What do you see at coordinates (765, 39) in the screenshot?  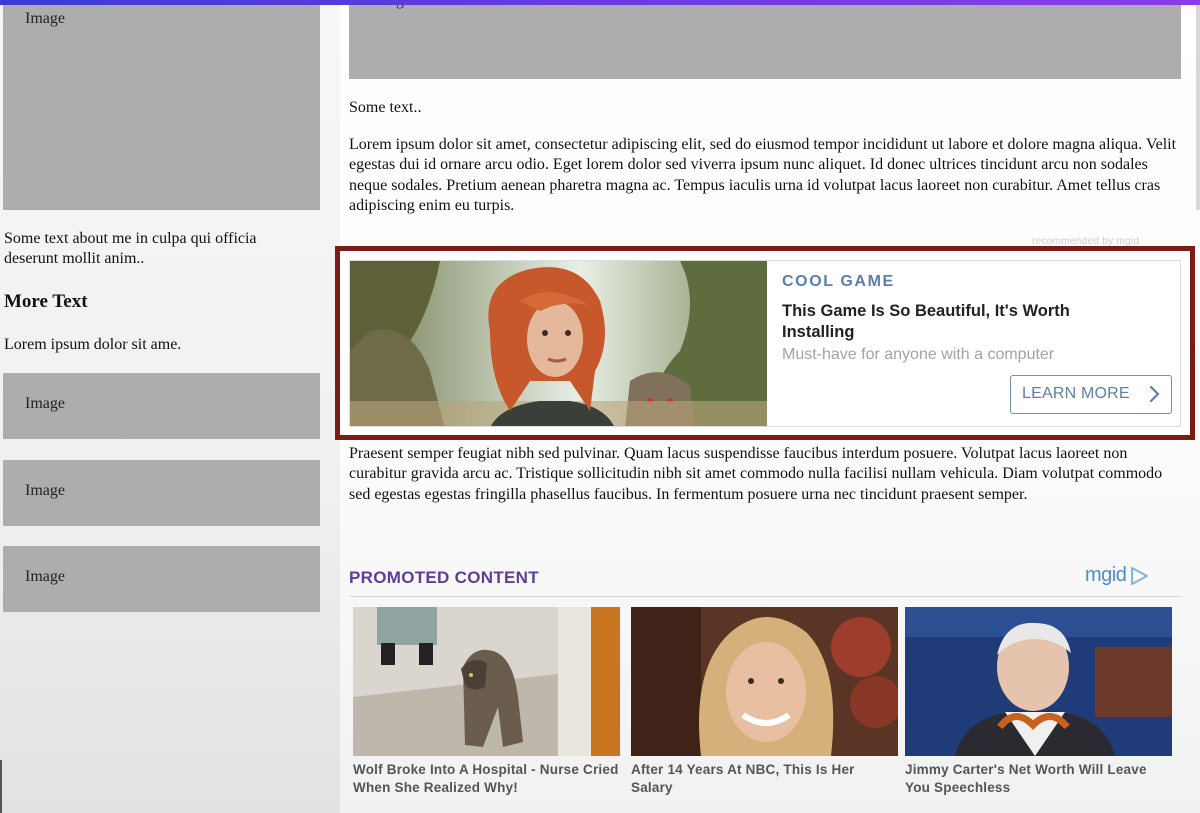 I see `hero-image-placeholder: Image` at bounding box center [765, 39].